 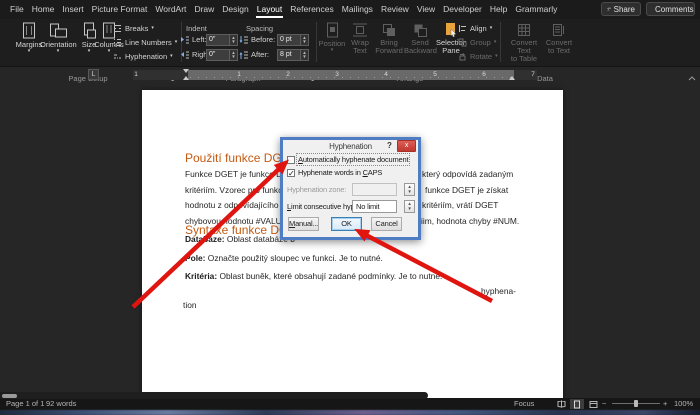 What do you see at coordinates (467, 190) in the screenshot?
I see `doc-paragraph-line: funkce DGET je získat` at bounding box center [467, 190].